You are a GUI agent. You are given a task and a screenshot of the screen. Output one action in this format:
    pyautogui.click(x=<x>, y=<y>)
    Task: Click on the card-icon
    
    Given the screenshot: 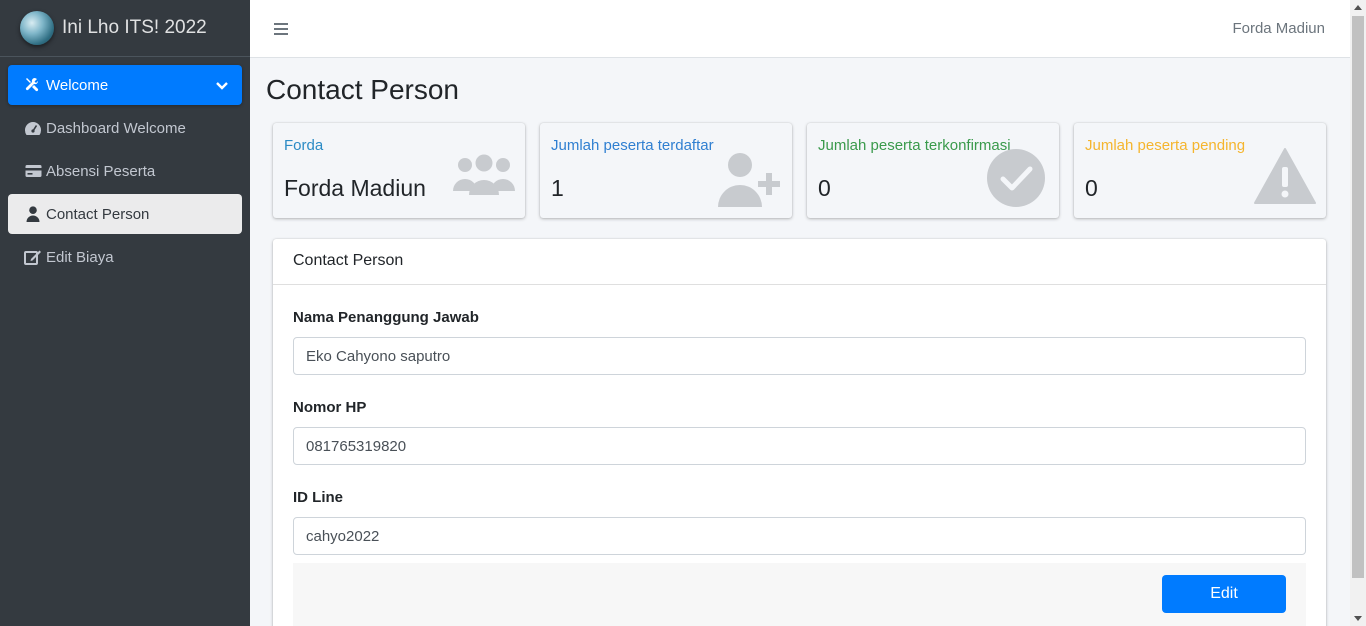 What is the action you would take?
    pyautogui.click(x=33, y=171)
    